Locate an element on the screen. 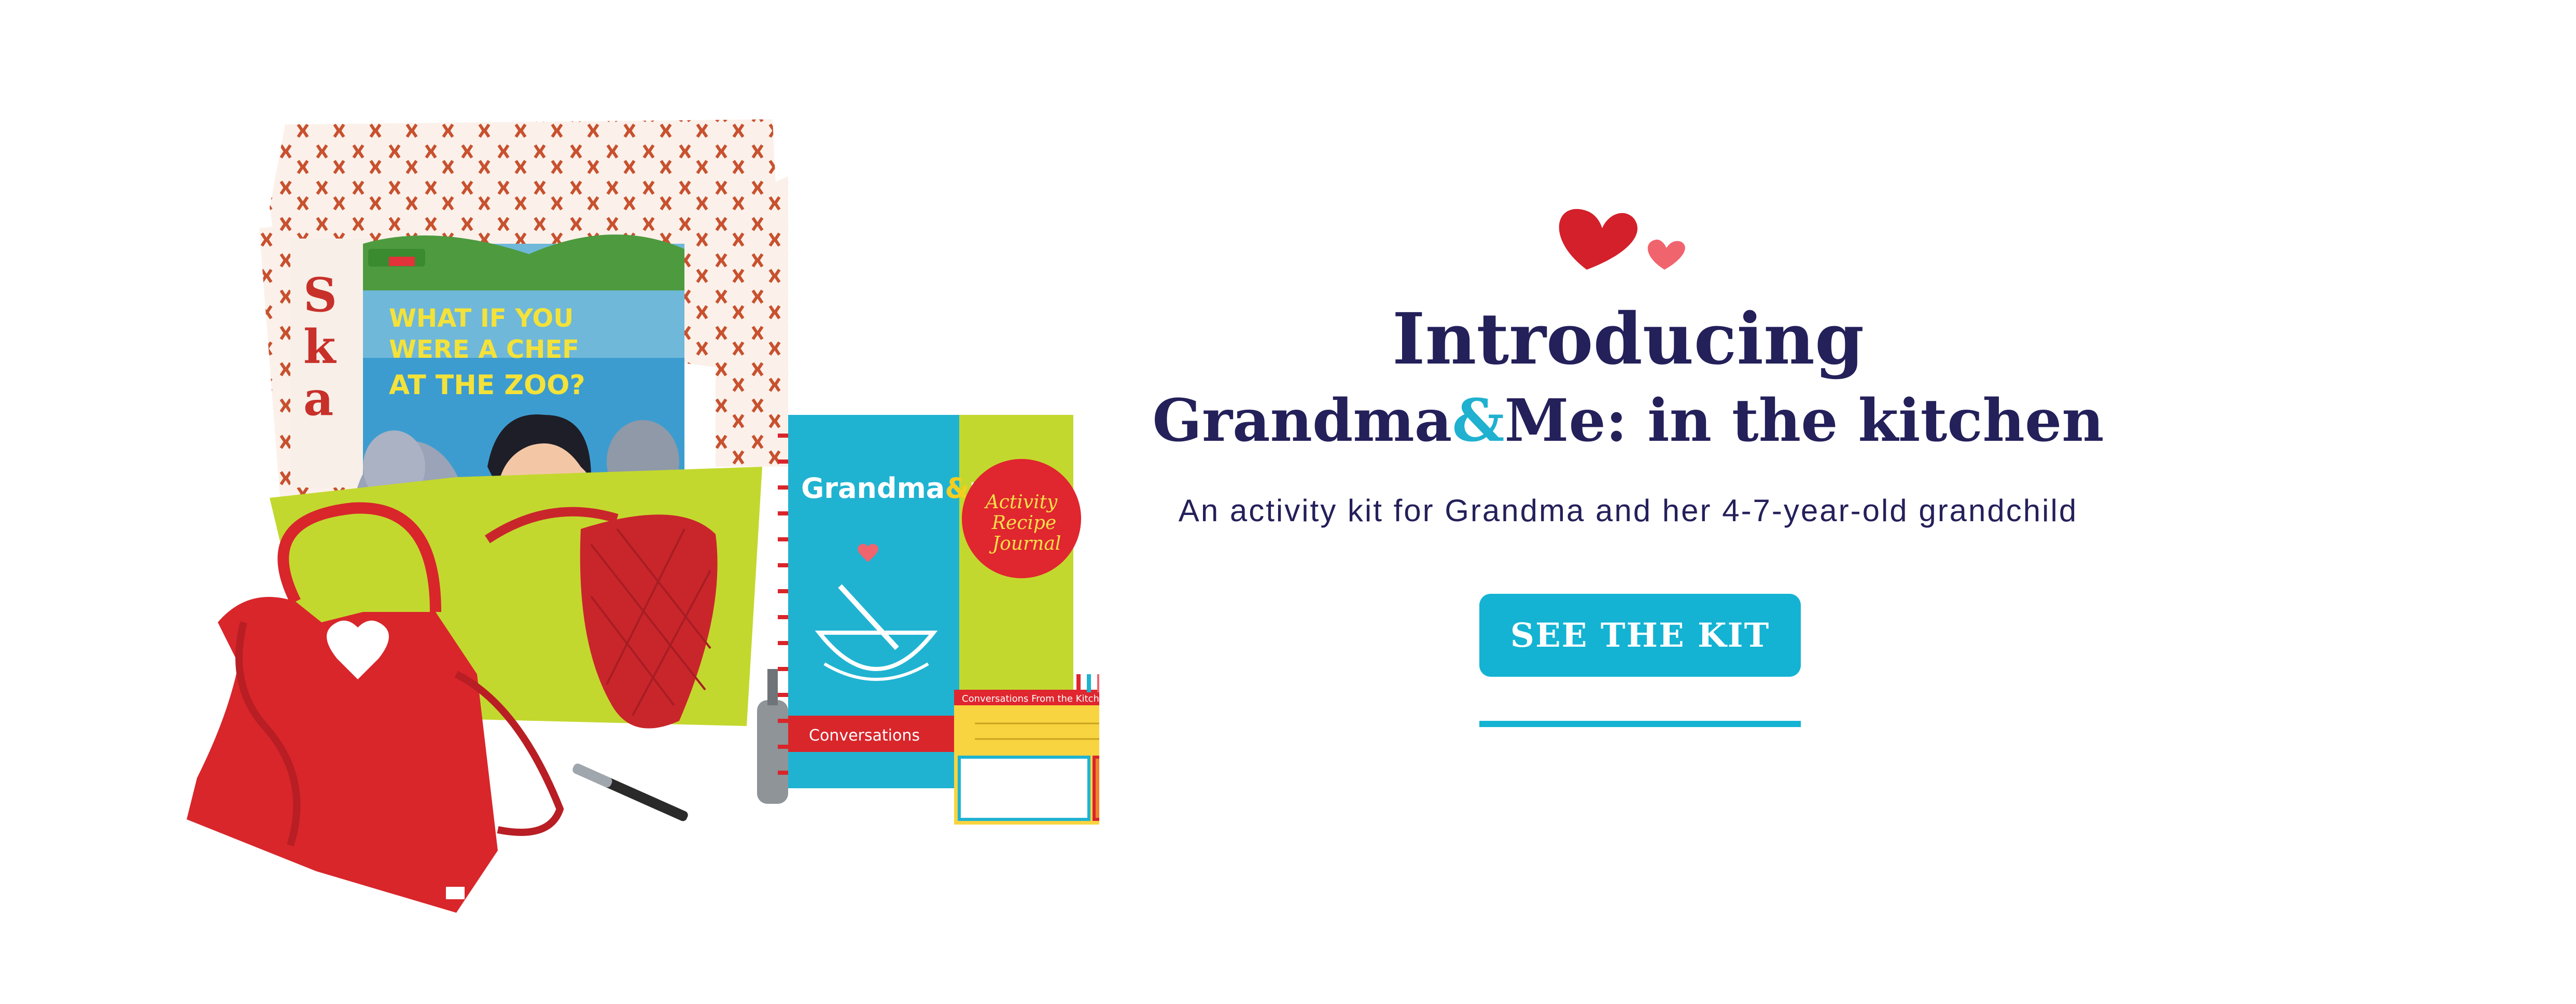 The image size is (2576, 1004). conversation-card: Conversations From the Kitchen is located at coordinates (1026, 749).